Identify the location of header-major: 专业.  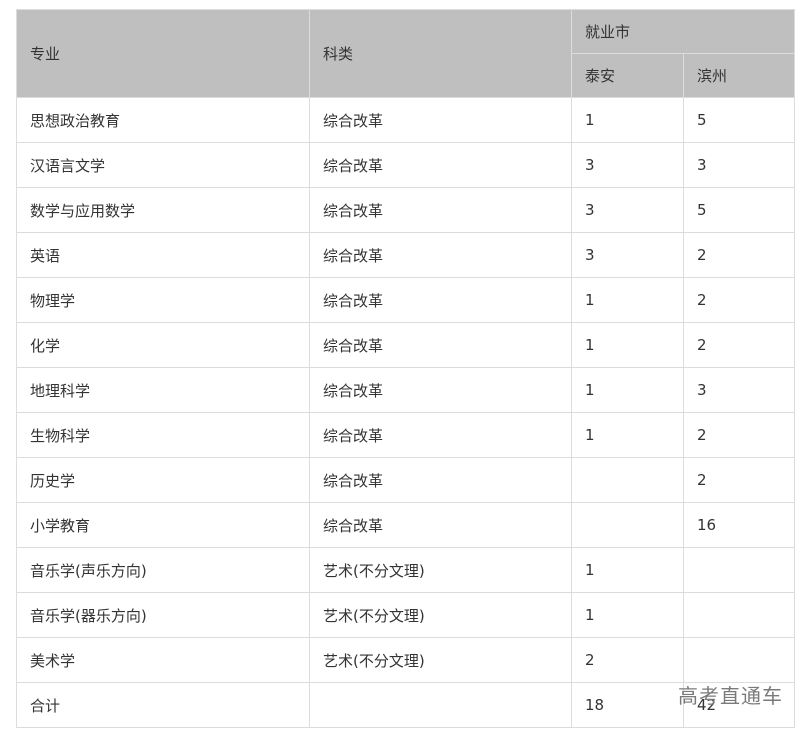
(163, 53).